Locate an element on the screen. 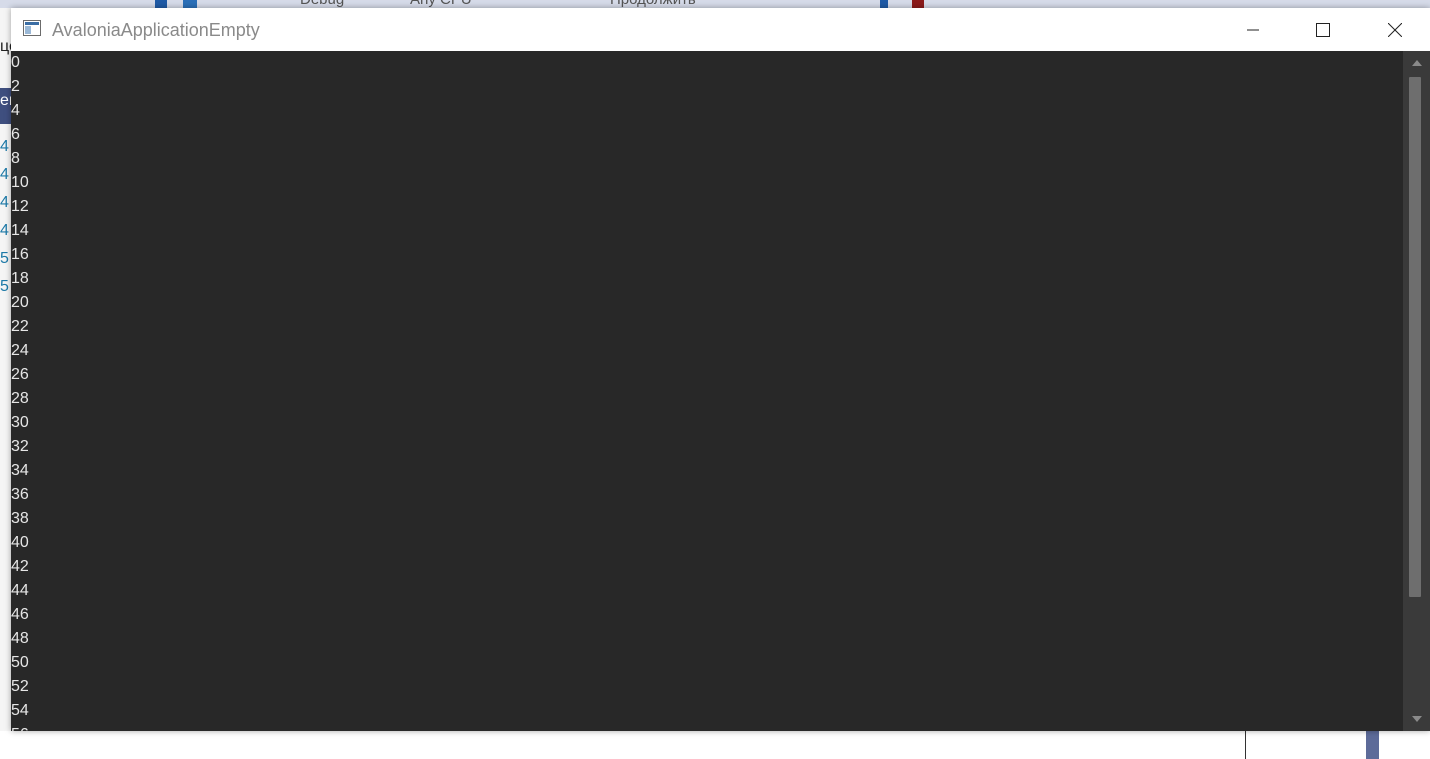 This screenshot has height=759, width=1430. list-item: 24 is located at coordinates (706, 351).